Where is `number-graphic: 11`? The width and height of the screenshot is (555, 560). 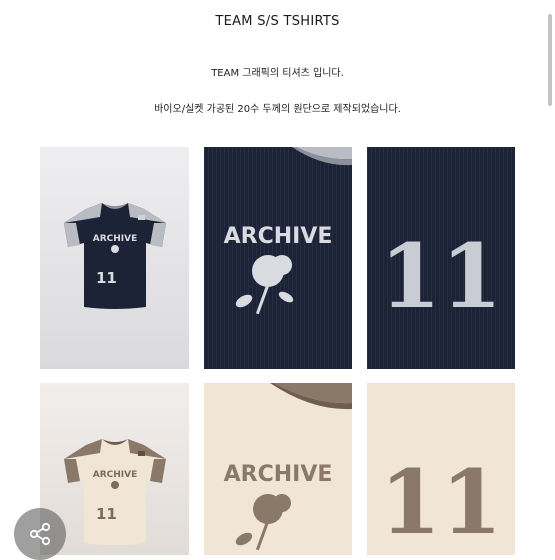 number-graphic: 11 is located at coordinates (441, 276).